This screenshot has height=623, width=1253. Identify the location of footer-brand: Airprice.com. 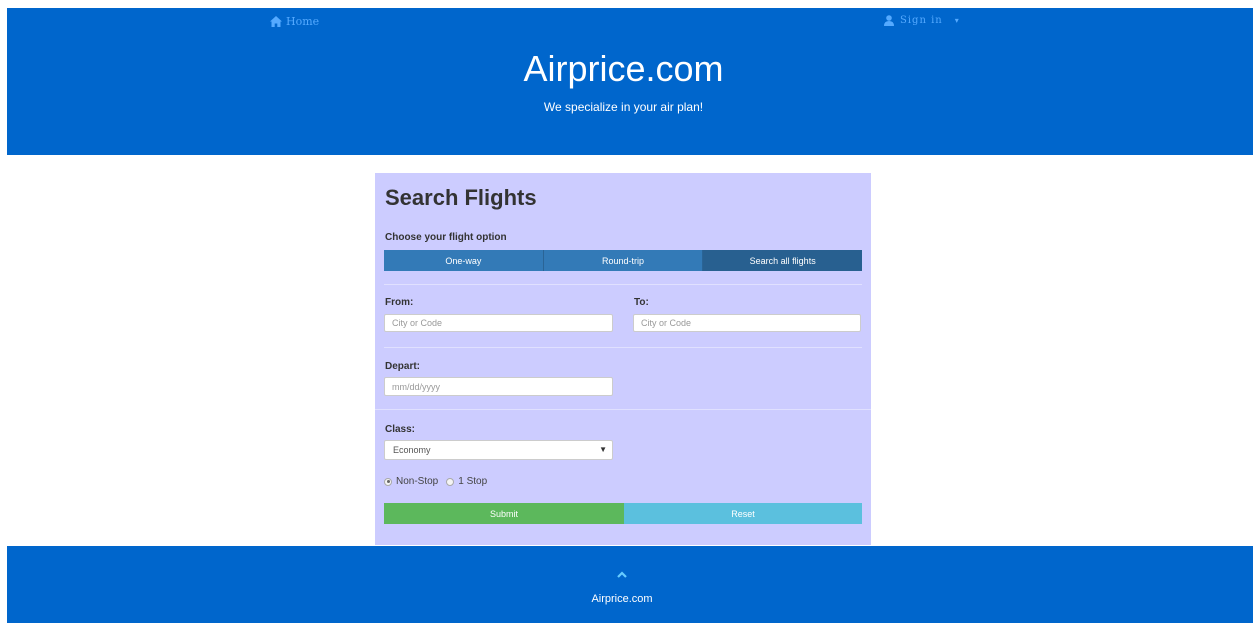
(622, 599).